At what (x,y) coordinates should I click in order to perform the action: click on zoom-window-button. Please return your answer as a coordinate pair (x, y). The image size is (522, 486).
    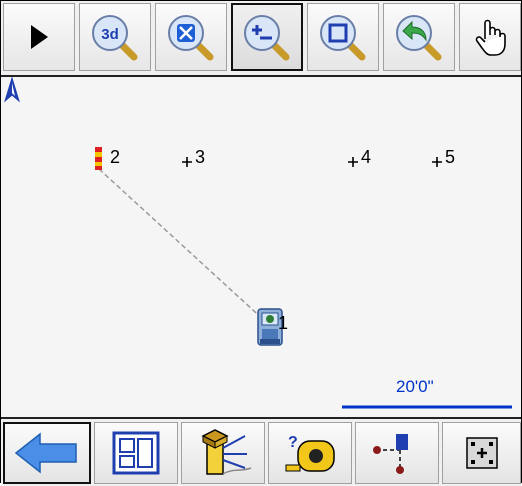
    Looking at the image, I should click on (343, 37).